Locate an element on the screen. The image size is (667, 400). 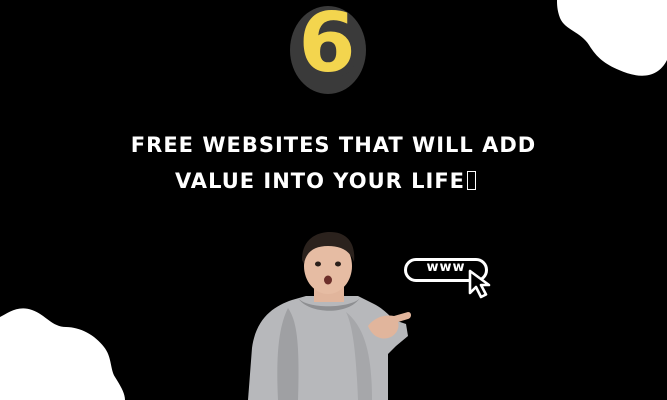
number-badge: 6 is located at coordinates (325, 50).